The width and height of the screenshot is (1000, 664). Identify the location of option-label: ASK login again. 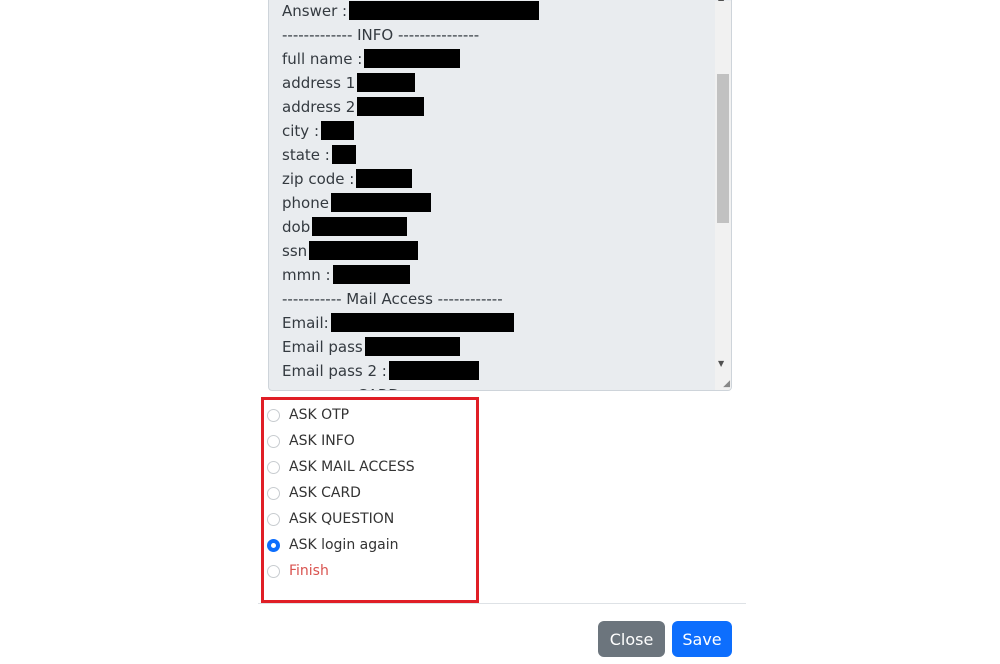
(344, 545).